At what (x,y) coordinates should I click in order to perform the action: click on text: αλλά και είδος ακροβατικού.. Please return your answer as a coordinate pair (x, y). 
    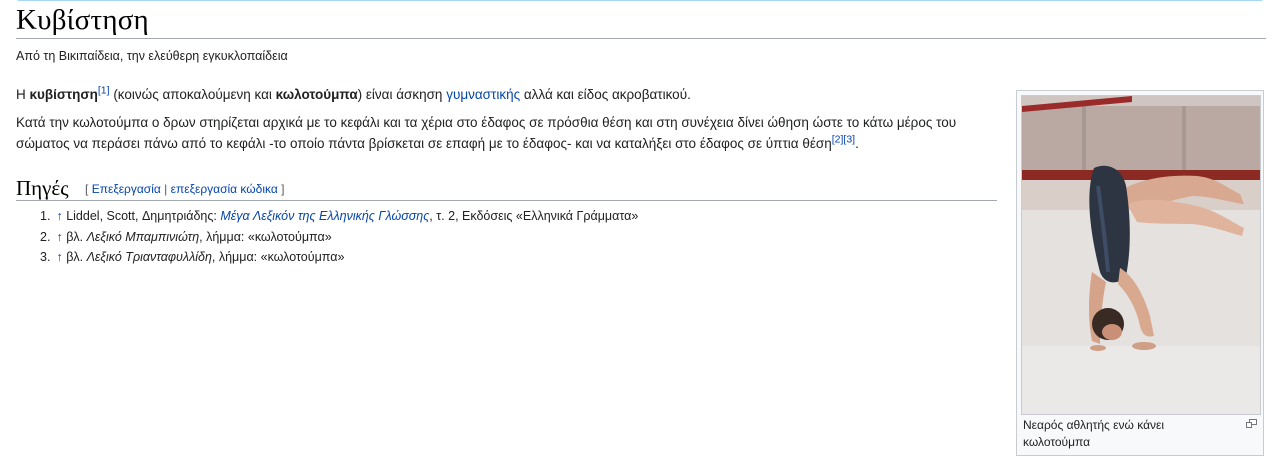
    Looking at the image, I should click on (605, 94).